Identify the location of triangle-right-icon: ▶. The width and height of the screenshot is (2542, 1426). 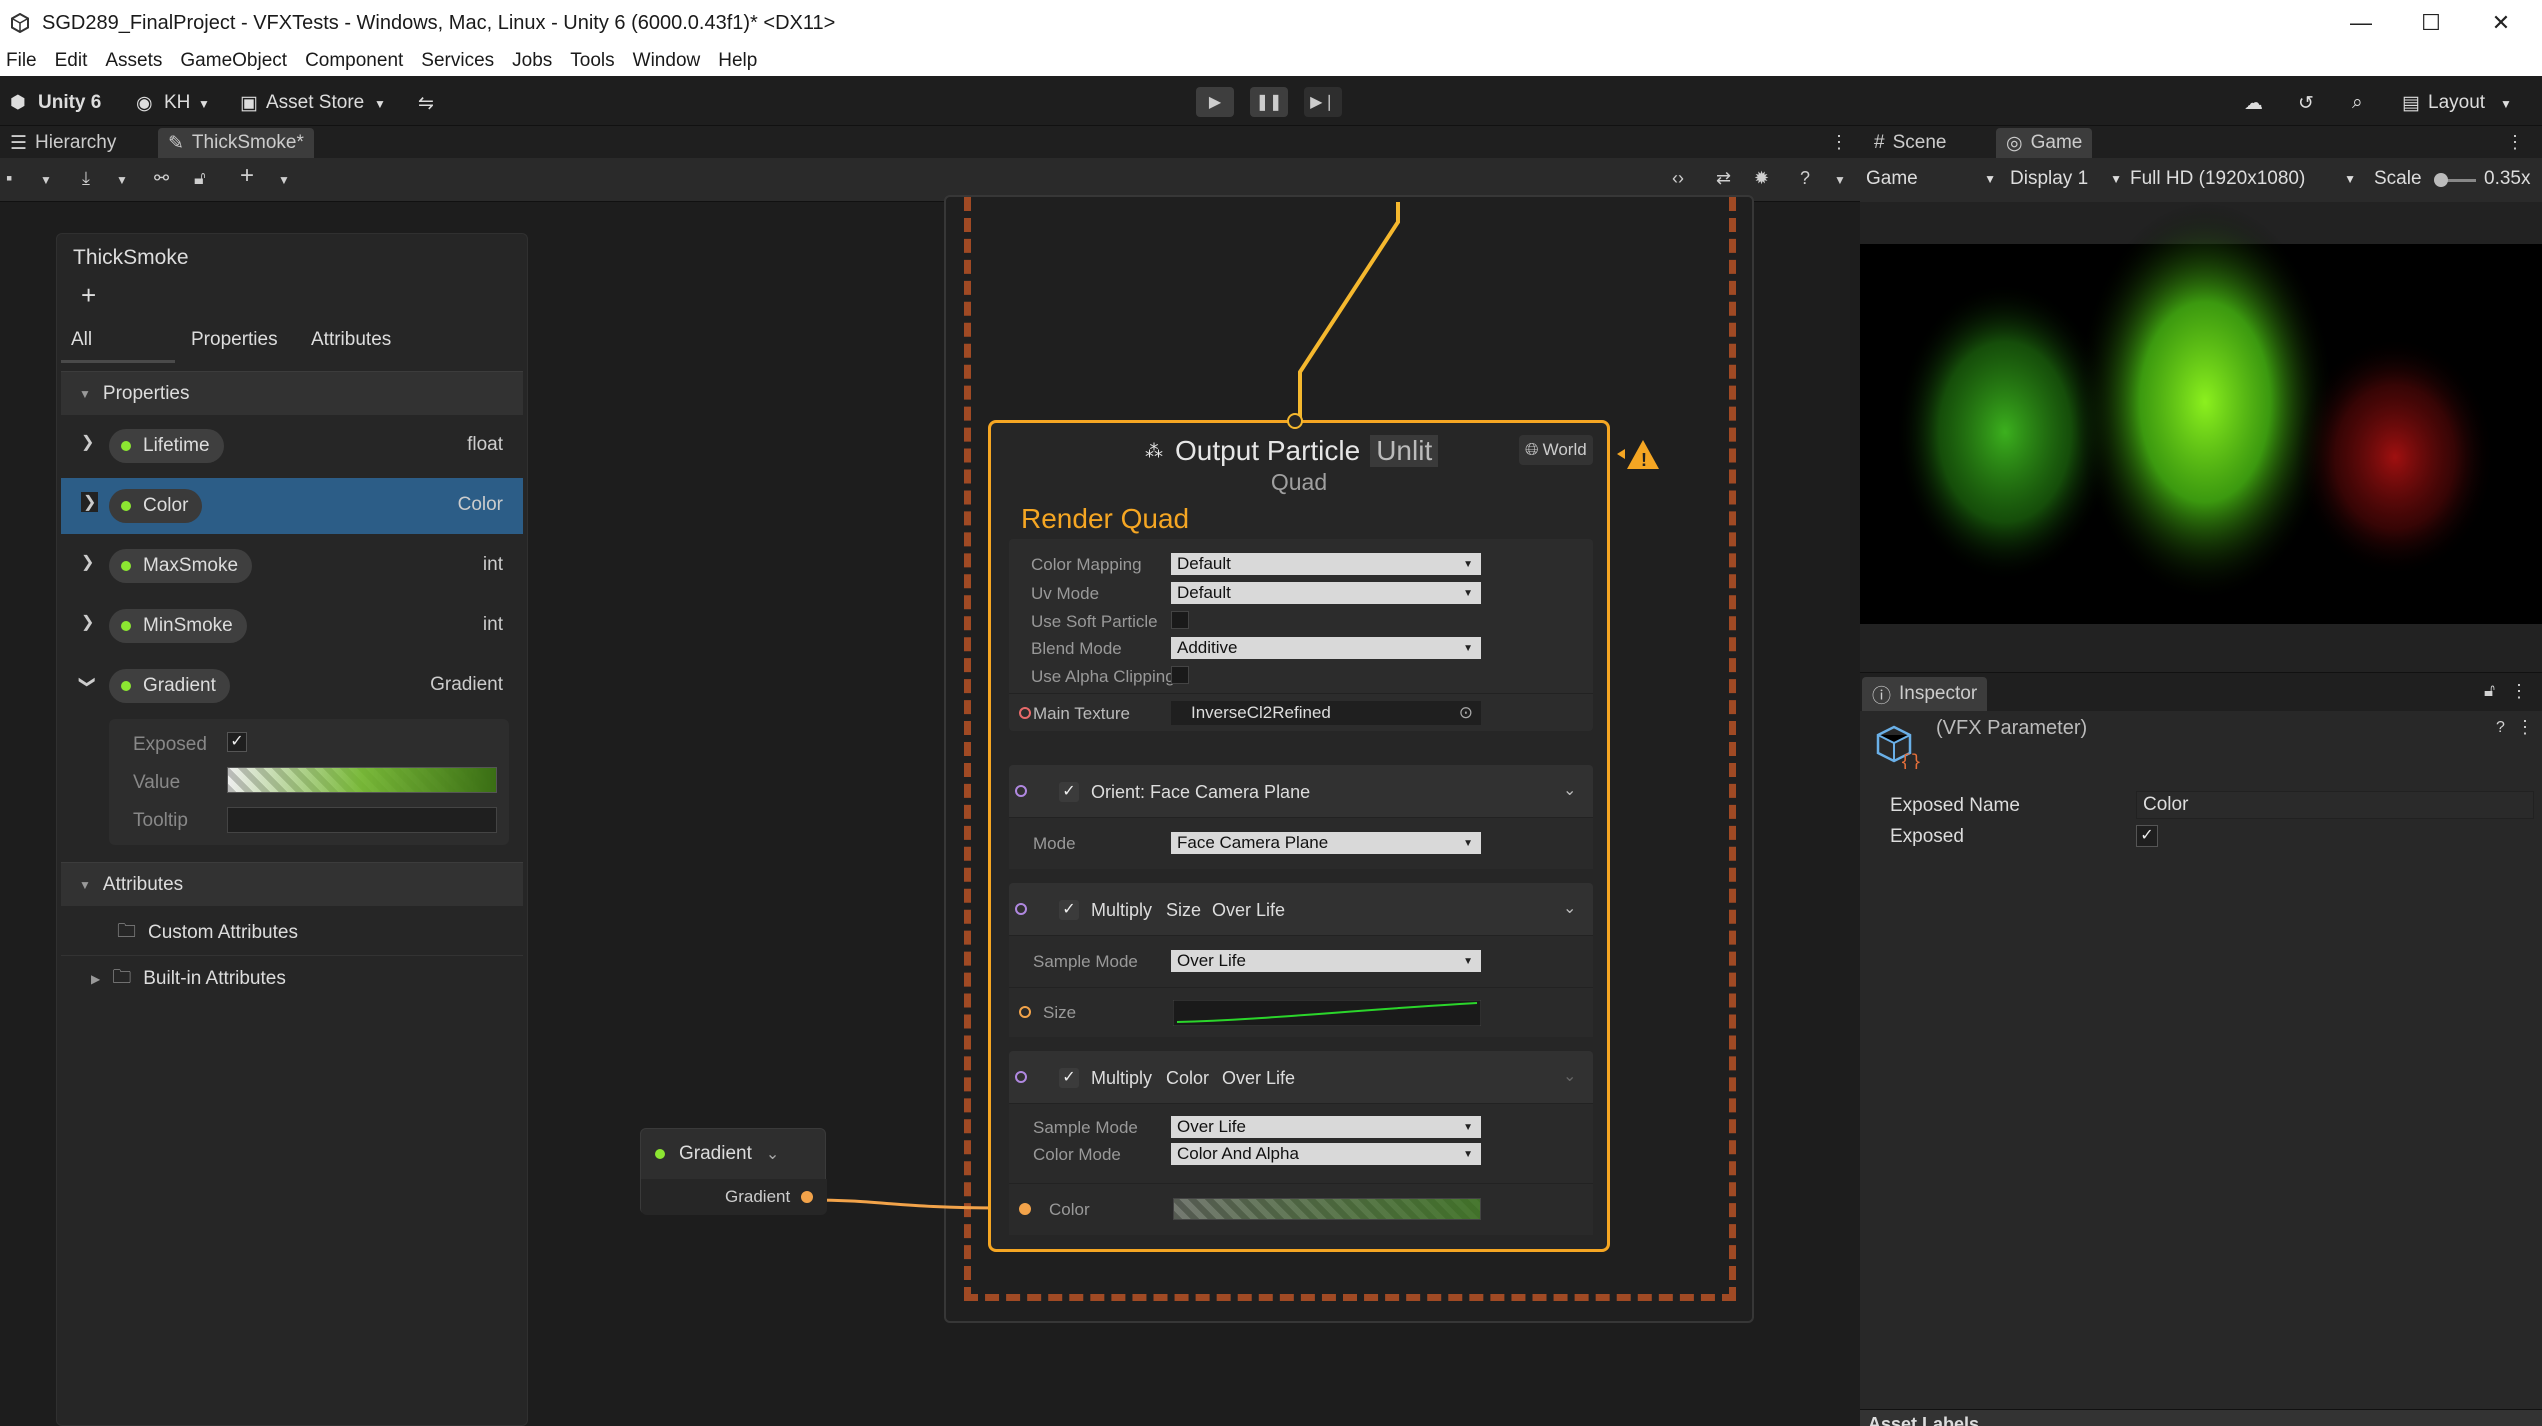
(95, 979).